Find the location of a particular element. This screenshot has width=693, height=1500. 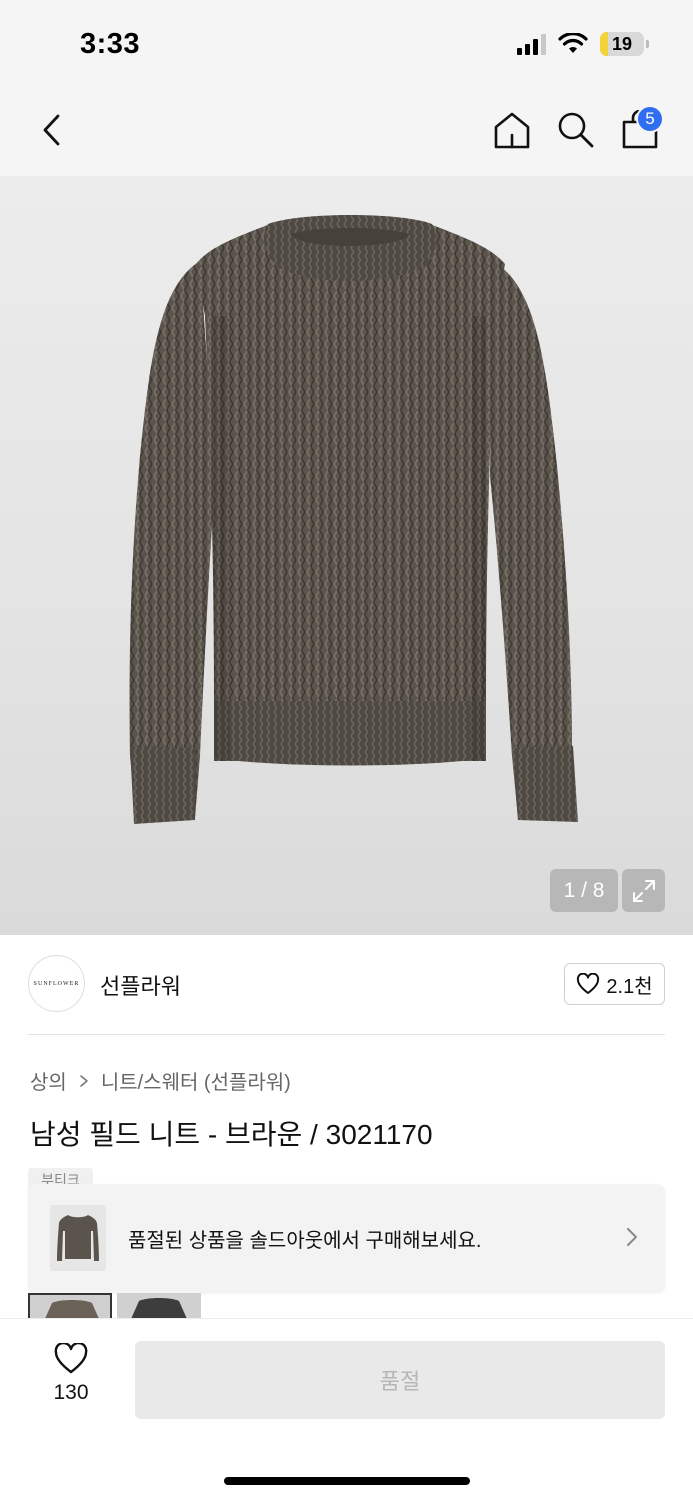

wishlist-button: 130 is located at coordinates (71, 1378).